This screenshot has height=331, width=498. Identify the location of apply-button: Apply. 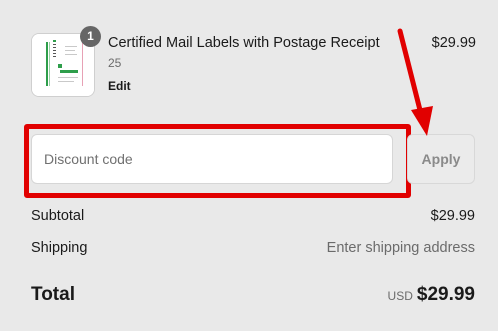
(441, 159).